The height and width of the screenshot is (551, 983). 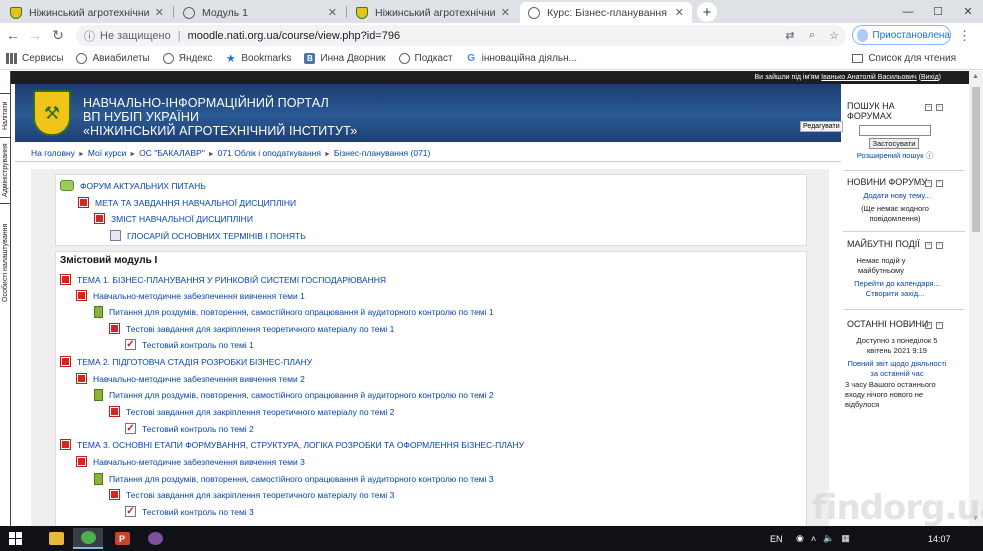 I want to click on reload-button: ↻, so click(x=58, y=35).